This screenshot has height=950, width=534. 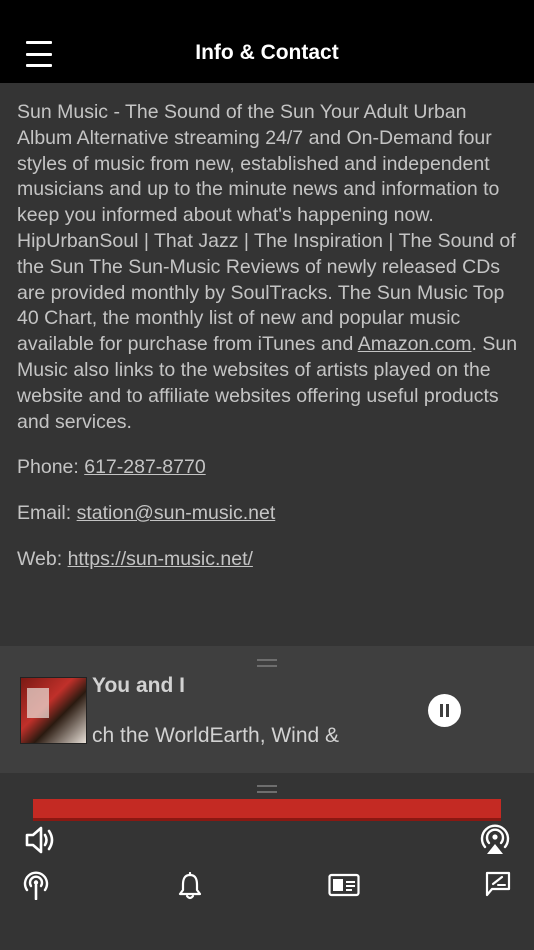 What do you see at coordinates (267, 709) in the screenshot?
I see `mini-player: You and I ch the WorldEarth, Wind &` at bounding box center [267, 709].